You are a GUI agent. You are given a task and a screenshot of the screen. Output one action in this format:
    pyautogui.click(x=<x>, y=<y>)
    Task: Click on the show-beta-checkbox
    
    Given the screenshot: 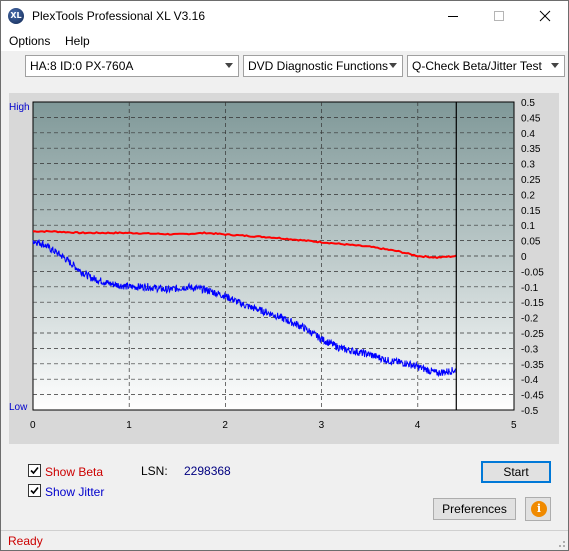 What is the action you would take?
    pyautogui.click(x=34, y=470)
    